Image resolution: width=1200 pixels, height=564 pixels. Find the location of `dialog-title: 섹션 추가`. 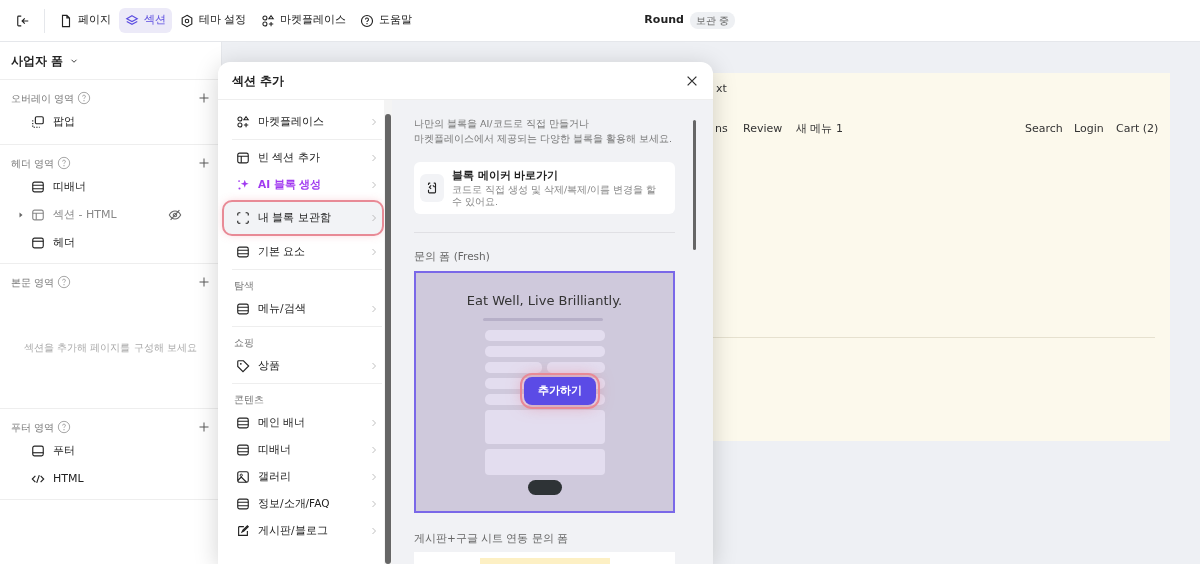

dialog-title: 섹션 추가 is located at coordinates (258, 81).